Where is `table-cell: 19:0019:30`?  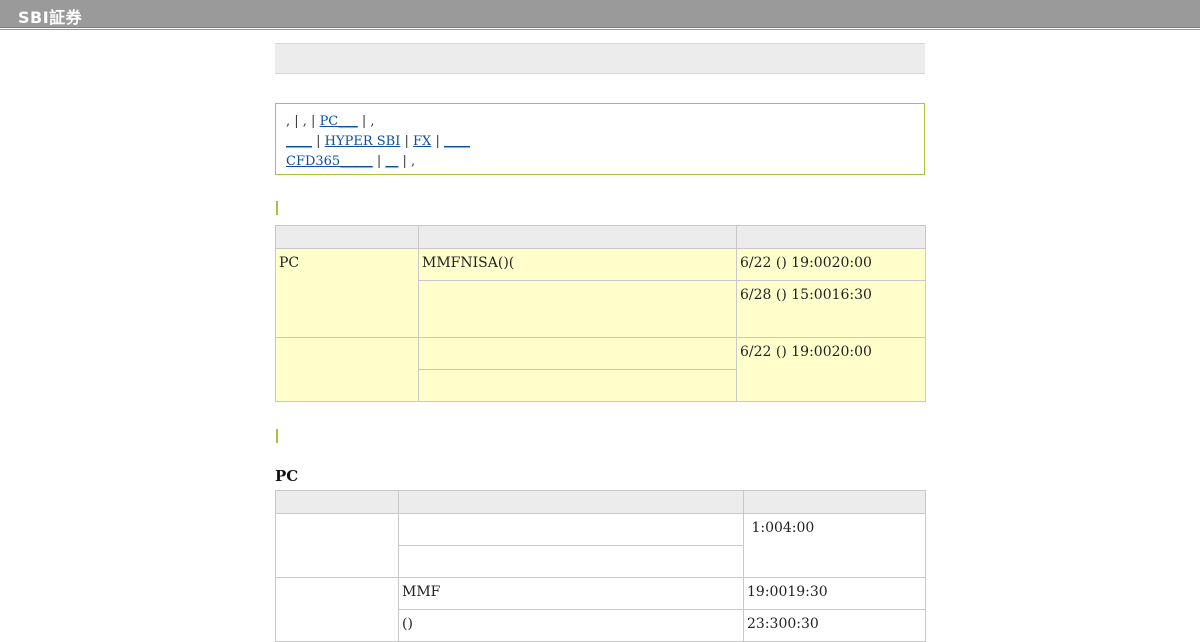
table-cell: 19:0019:30 is located at coordinates (834, 593).